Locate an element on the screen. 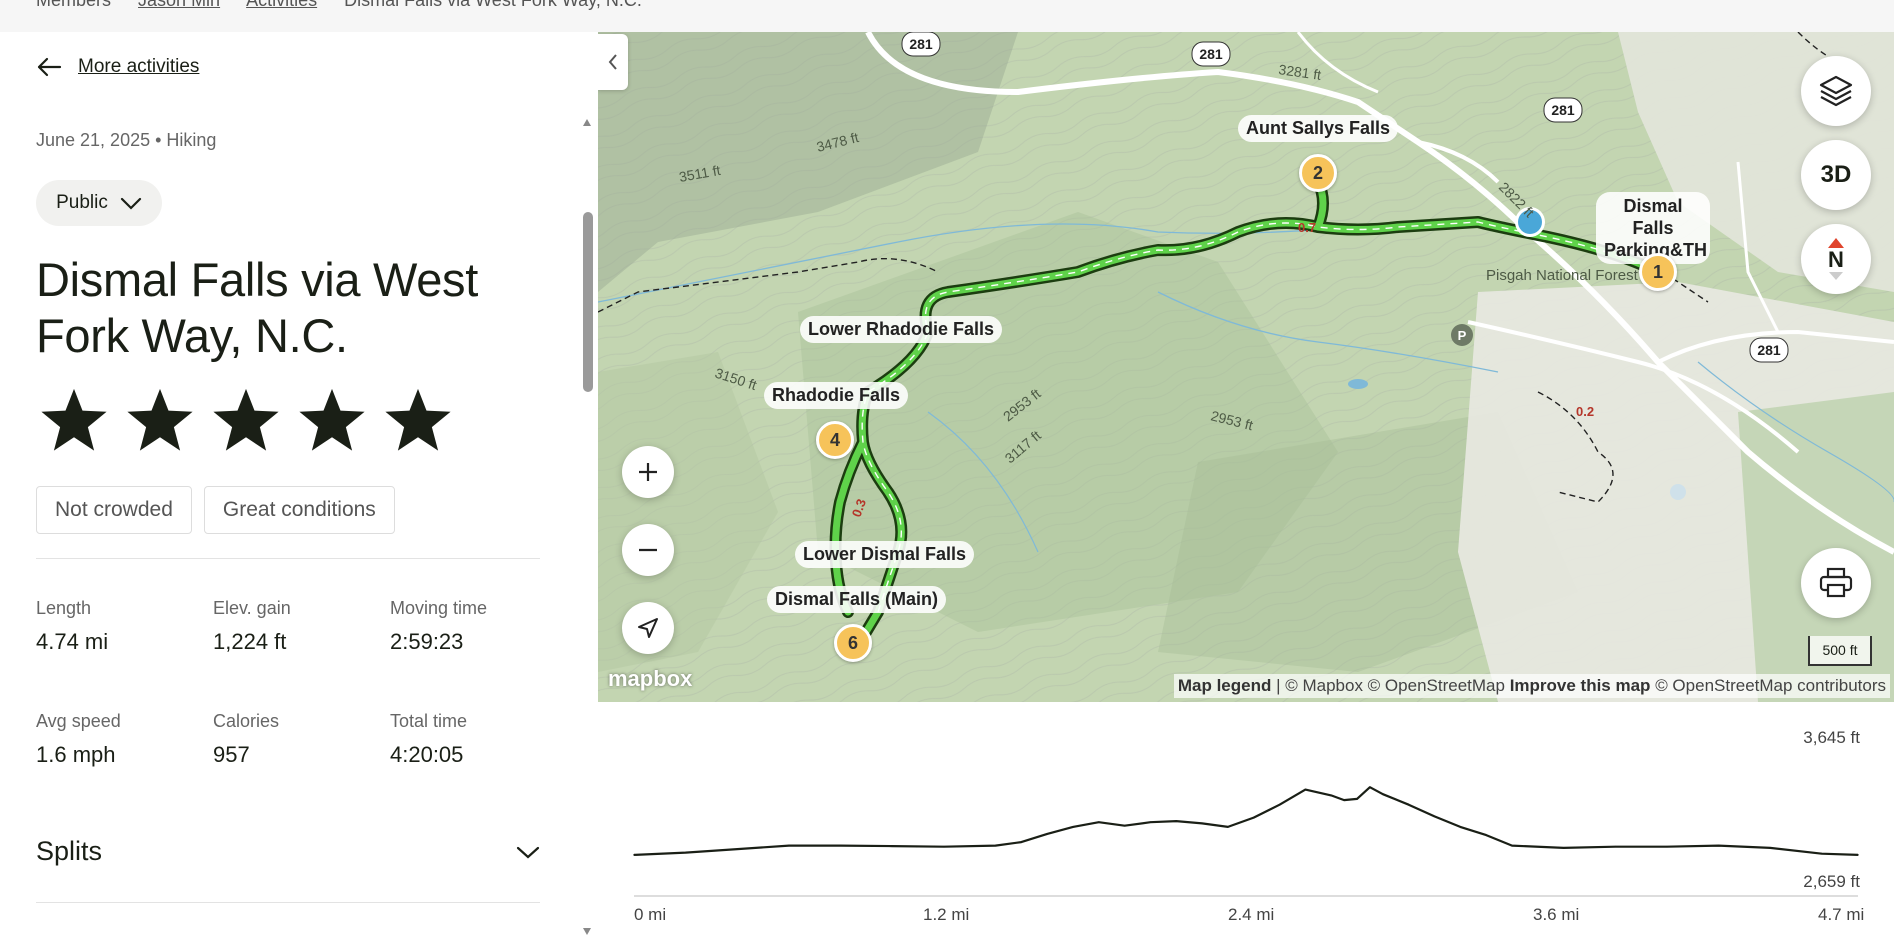 Image resolution: width=1894 pixels, height=937 pixels. attribution-text: | © Mapbox © OpenStreetMap is located at coordinates (1390, 685).